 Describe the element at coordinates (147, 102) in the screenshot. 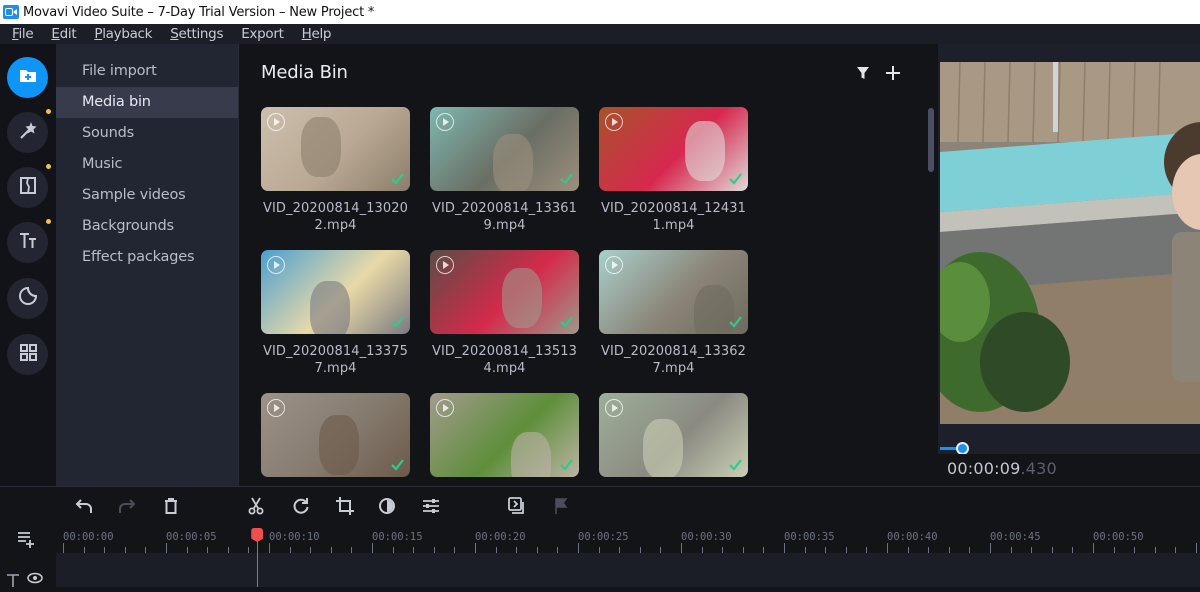

I see `category-media-bin: Media bin` at that location.